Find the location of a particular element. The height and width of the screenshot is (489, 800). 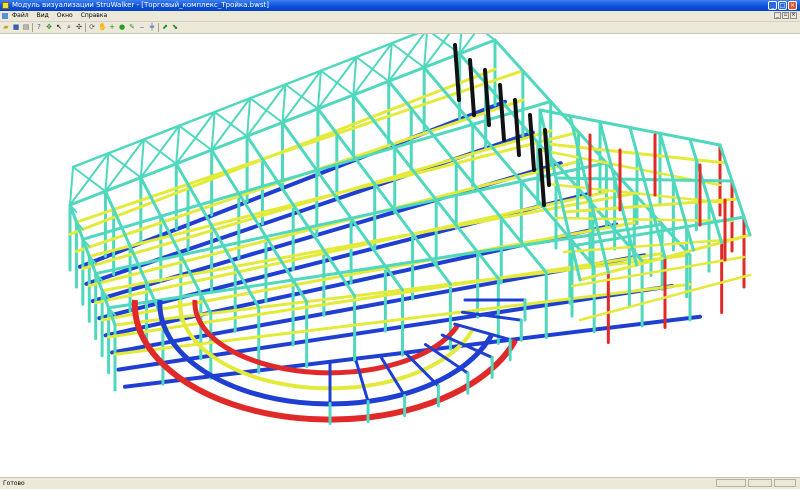

zoom-icon: ⌕ is located at coordinates (69, 27).